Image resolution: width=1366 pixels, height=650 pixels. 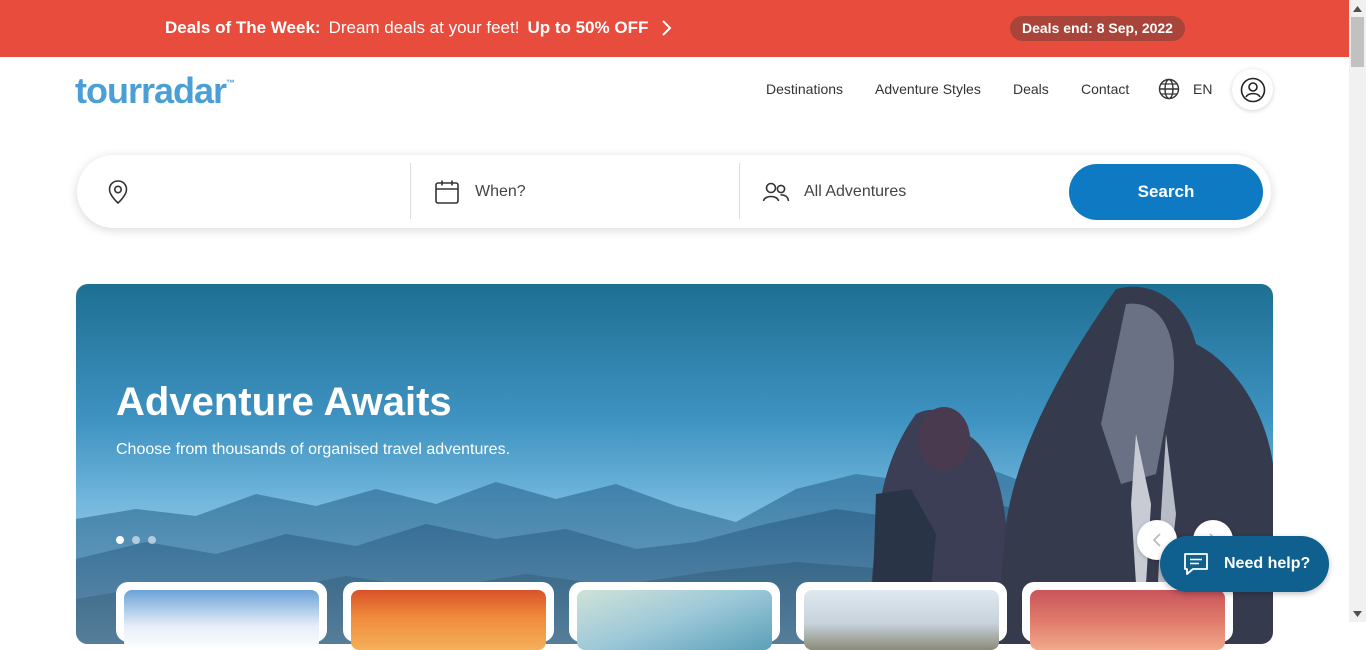 I want to click on deals-deadline-badge: Deals end: 8 Sep, 2022, so click(x=1097, y=28).